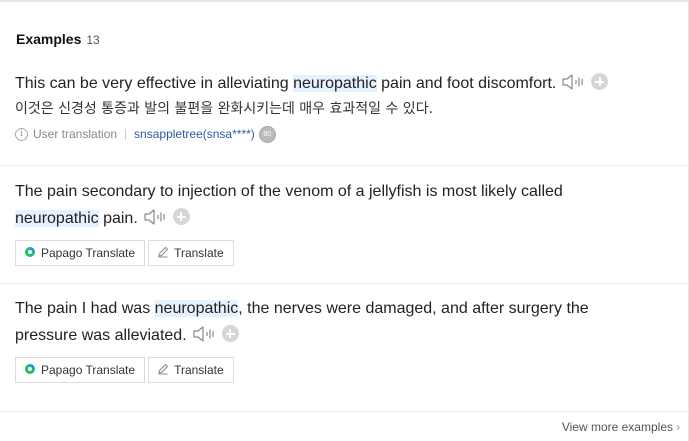 The image size is (689, 441). I want to click on meta-separator, so click(126, 134).